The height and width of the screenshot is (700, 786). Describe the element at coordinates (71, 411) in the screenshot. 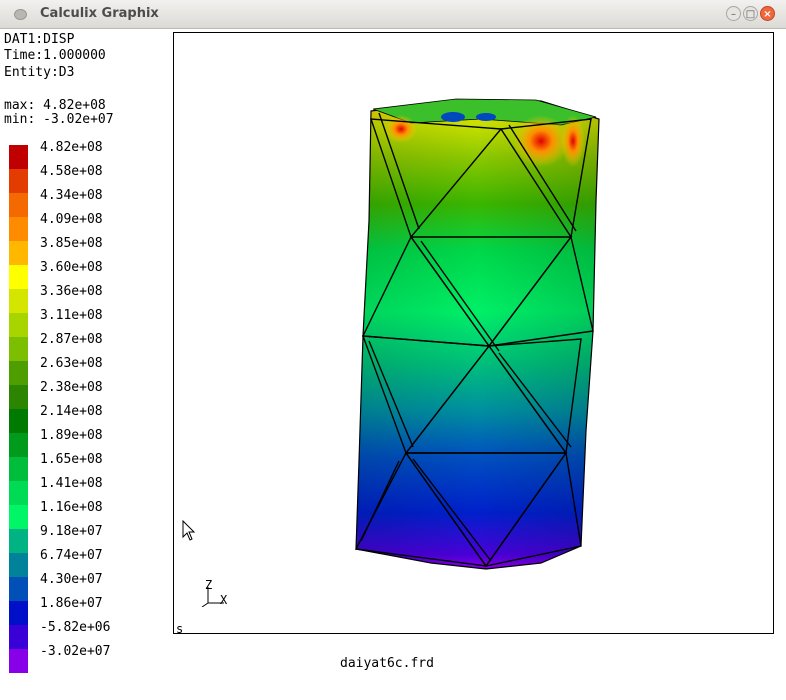

I see `legend-value: 2.14e+08` at that location.